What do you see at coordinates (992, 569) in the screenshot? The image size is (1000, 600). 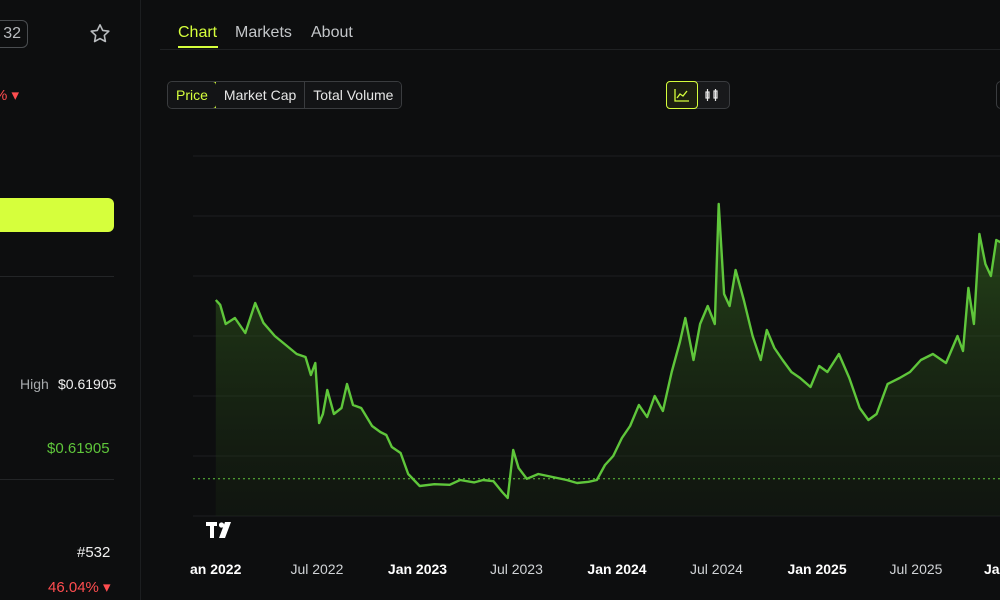 I see `x-tick-label: Ja` at bounding box center [992, 569].